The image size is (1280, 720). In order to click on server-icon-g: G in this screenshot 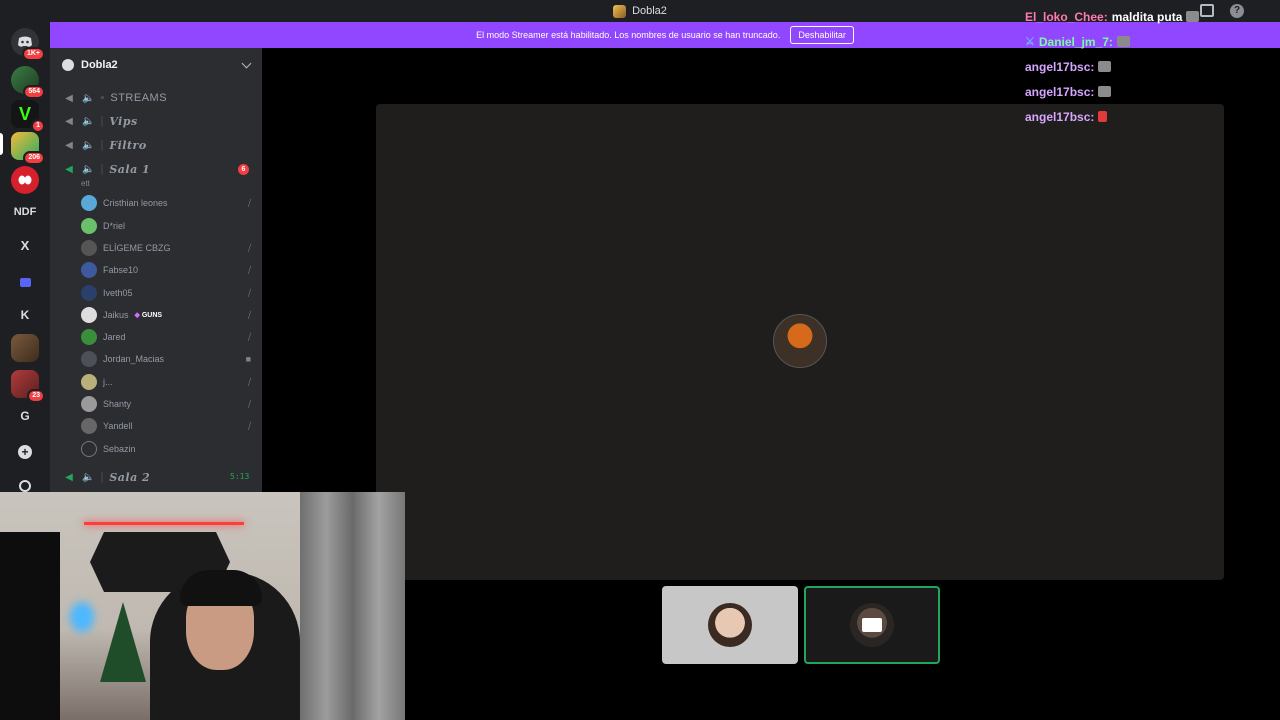, I will do `click(25, 416)`.